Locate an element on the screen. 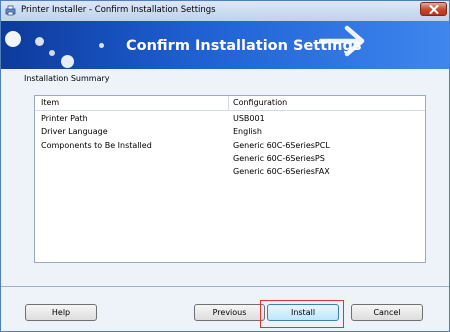 The image size is (450, 332). close-button is located at coordinates (433, 9).